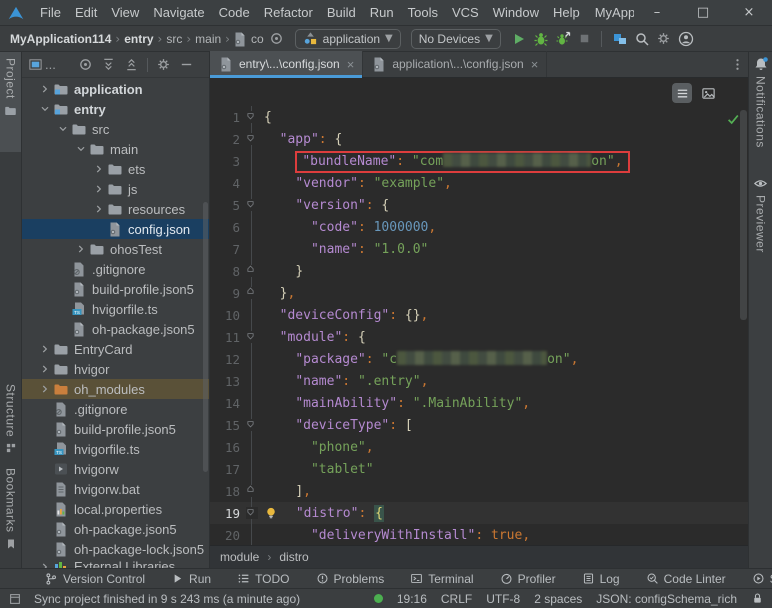 The width and height of the screenshot is (772, 608). Describe the element at coordinates (566, 12) in the screenshot. I see `menu-help: Help` at that location.